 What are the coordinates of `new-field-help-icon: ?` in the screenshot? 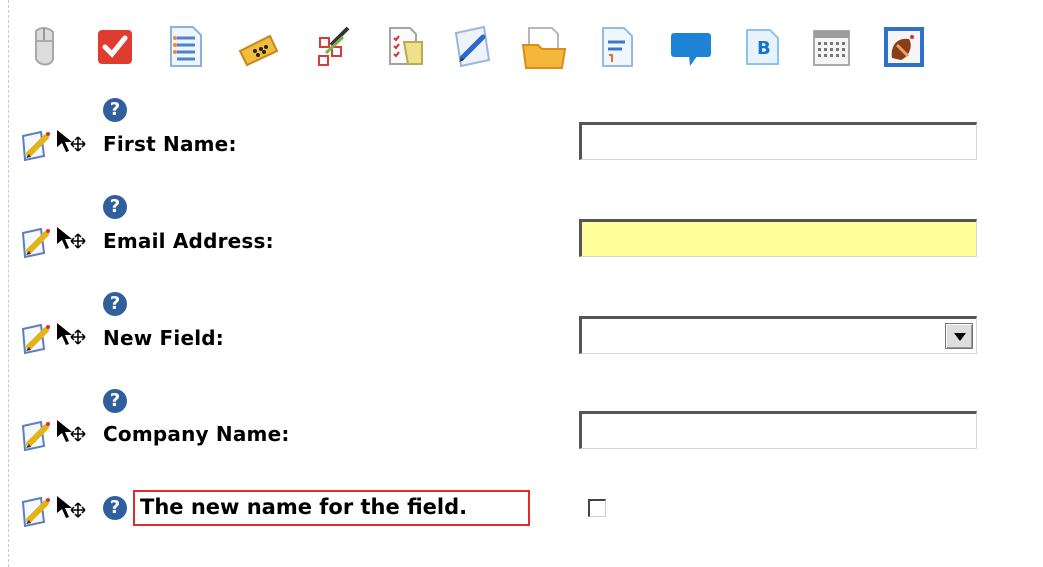 It's located at (115, 304).